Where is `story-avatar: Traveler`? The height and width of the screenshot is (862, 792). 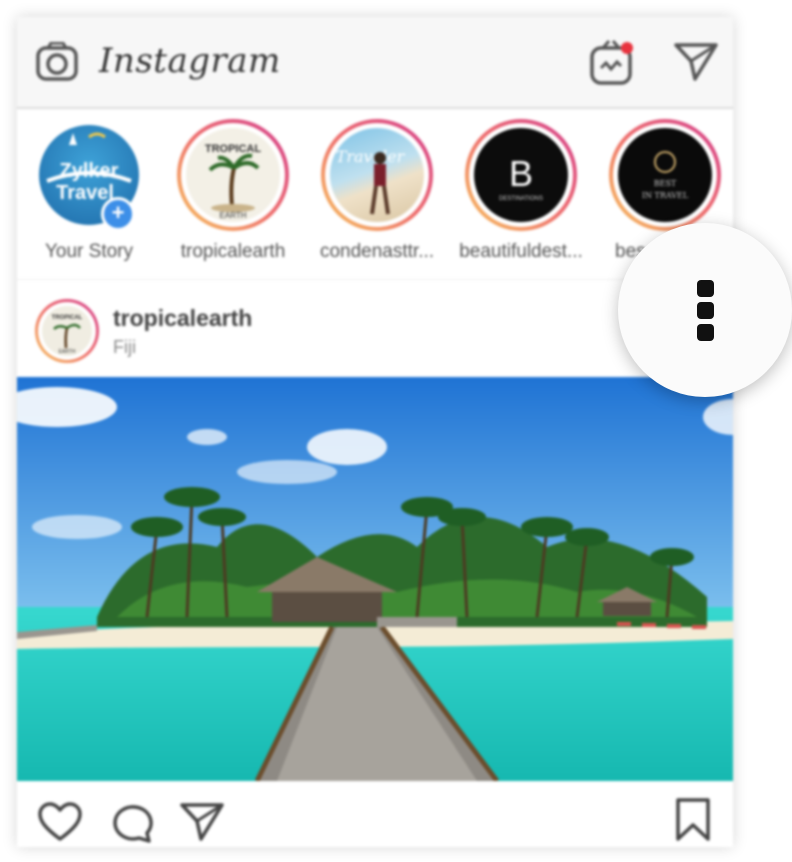
story-avatar: Traveler is located at coordinates (377, 175).